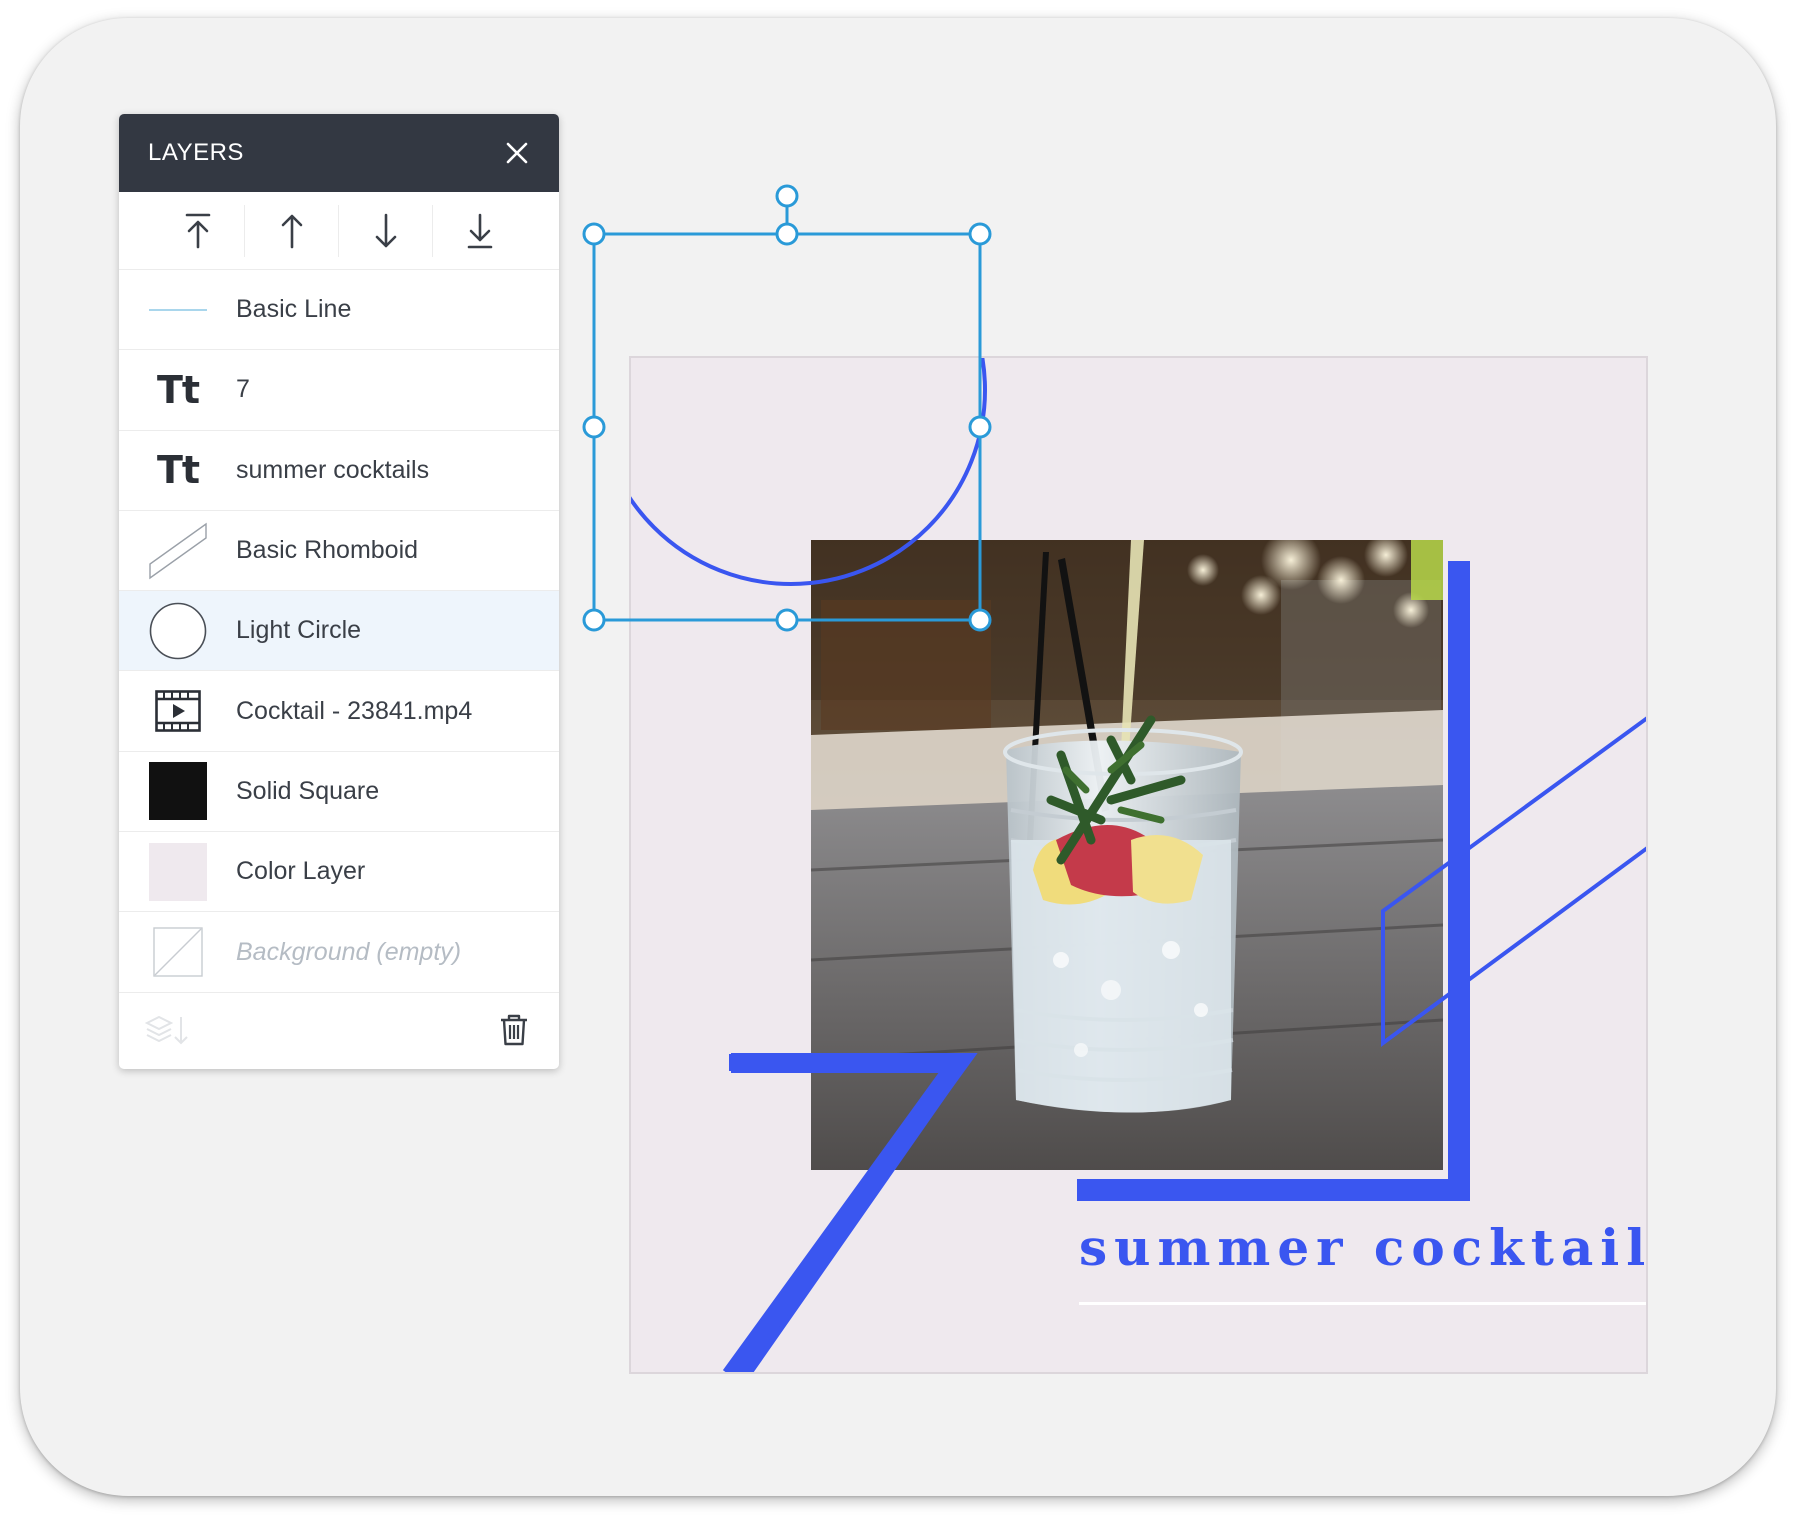  Describe the element at coordinates (1273, 881) in the screenshot. I see `bracket-frame` at that location.